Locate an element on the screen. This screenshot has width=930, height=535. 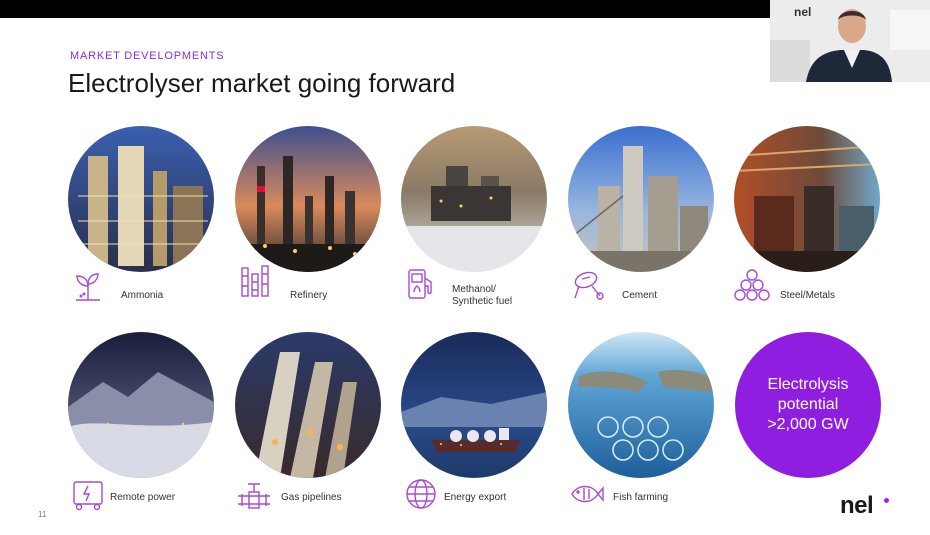
sector-label-ammonia: Ammonia is located at coordinates (142, 295).